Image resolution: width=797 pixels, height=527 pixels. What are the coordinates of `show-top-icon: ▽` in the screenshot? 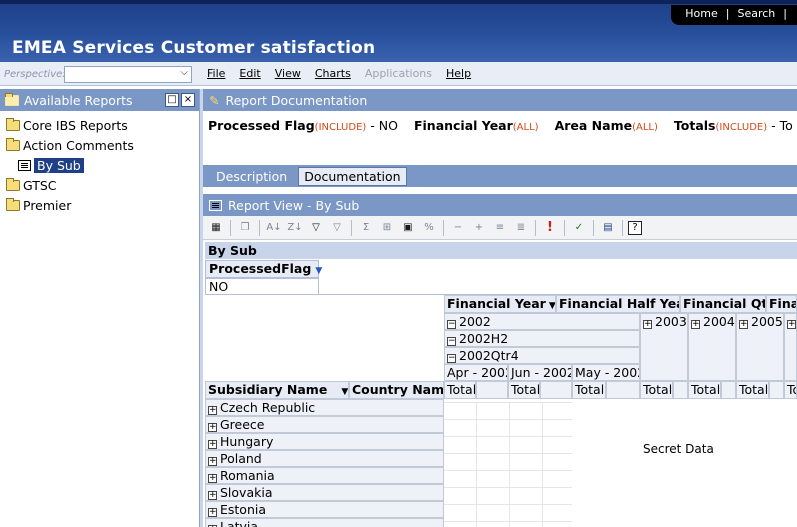 It's located at (337, 228).